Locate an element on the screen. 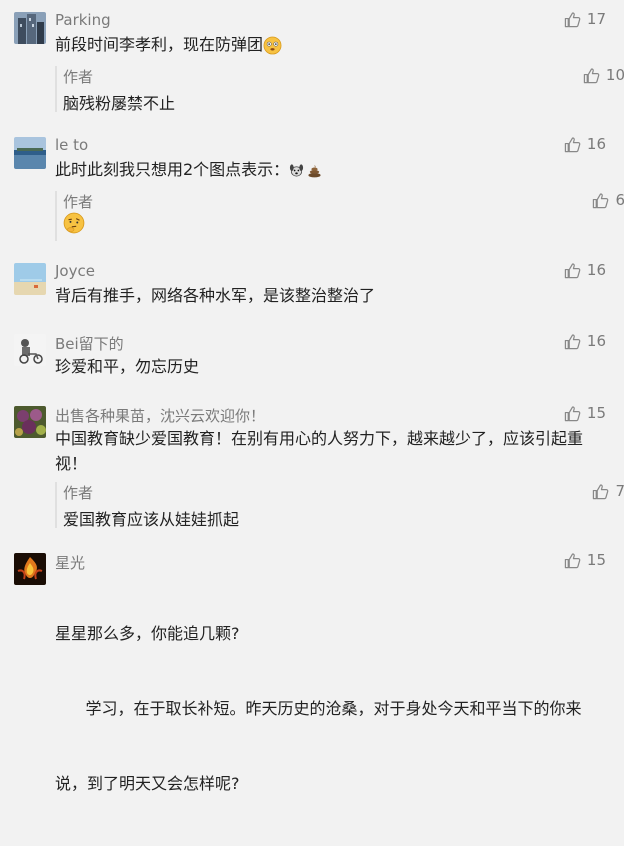  comment-text: 前段时间李孝利，现在防弹团 is located at coordinates (332, 44).